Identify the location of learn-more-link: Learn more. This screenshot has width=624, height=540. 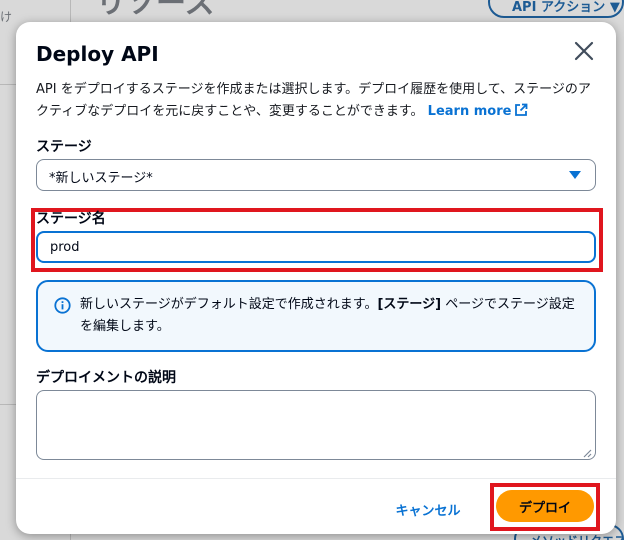
(478, 111).